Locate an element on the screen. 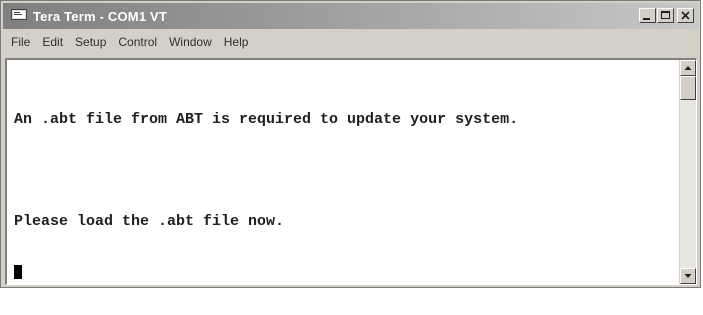  terminal-icon is located at coordinates (19, 16).